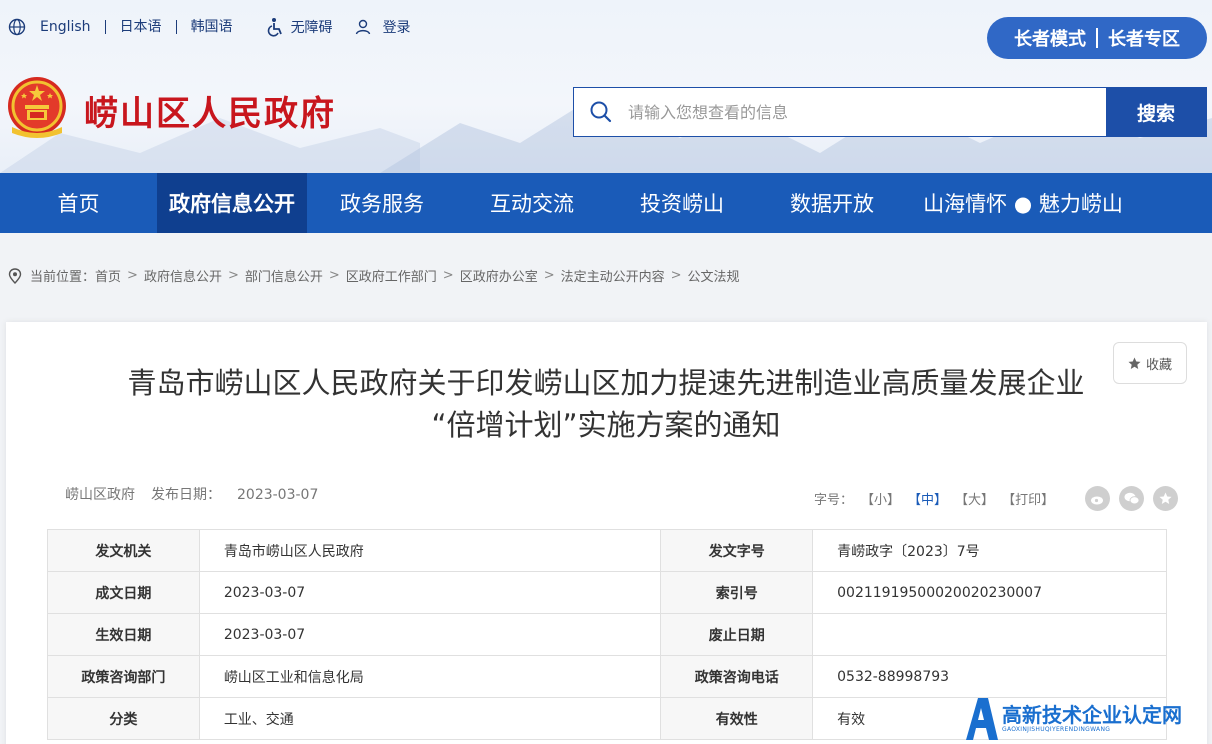 This screenshot has width=1212, height=744. Describe the element at coordinates (1158, 365) in the screenshot. I see `favorite-label: 收藏` at that location.